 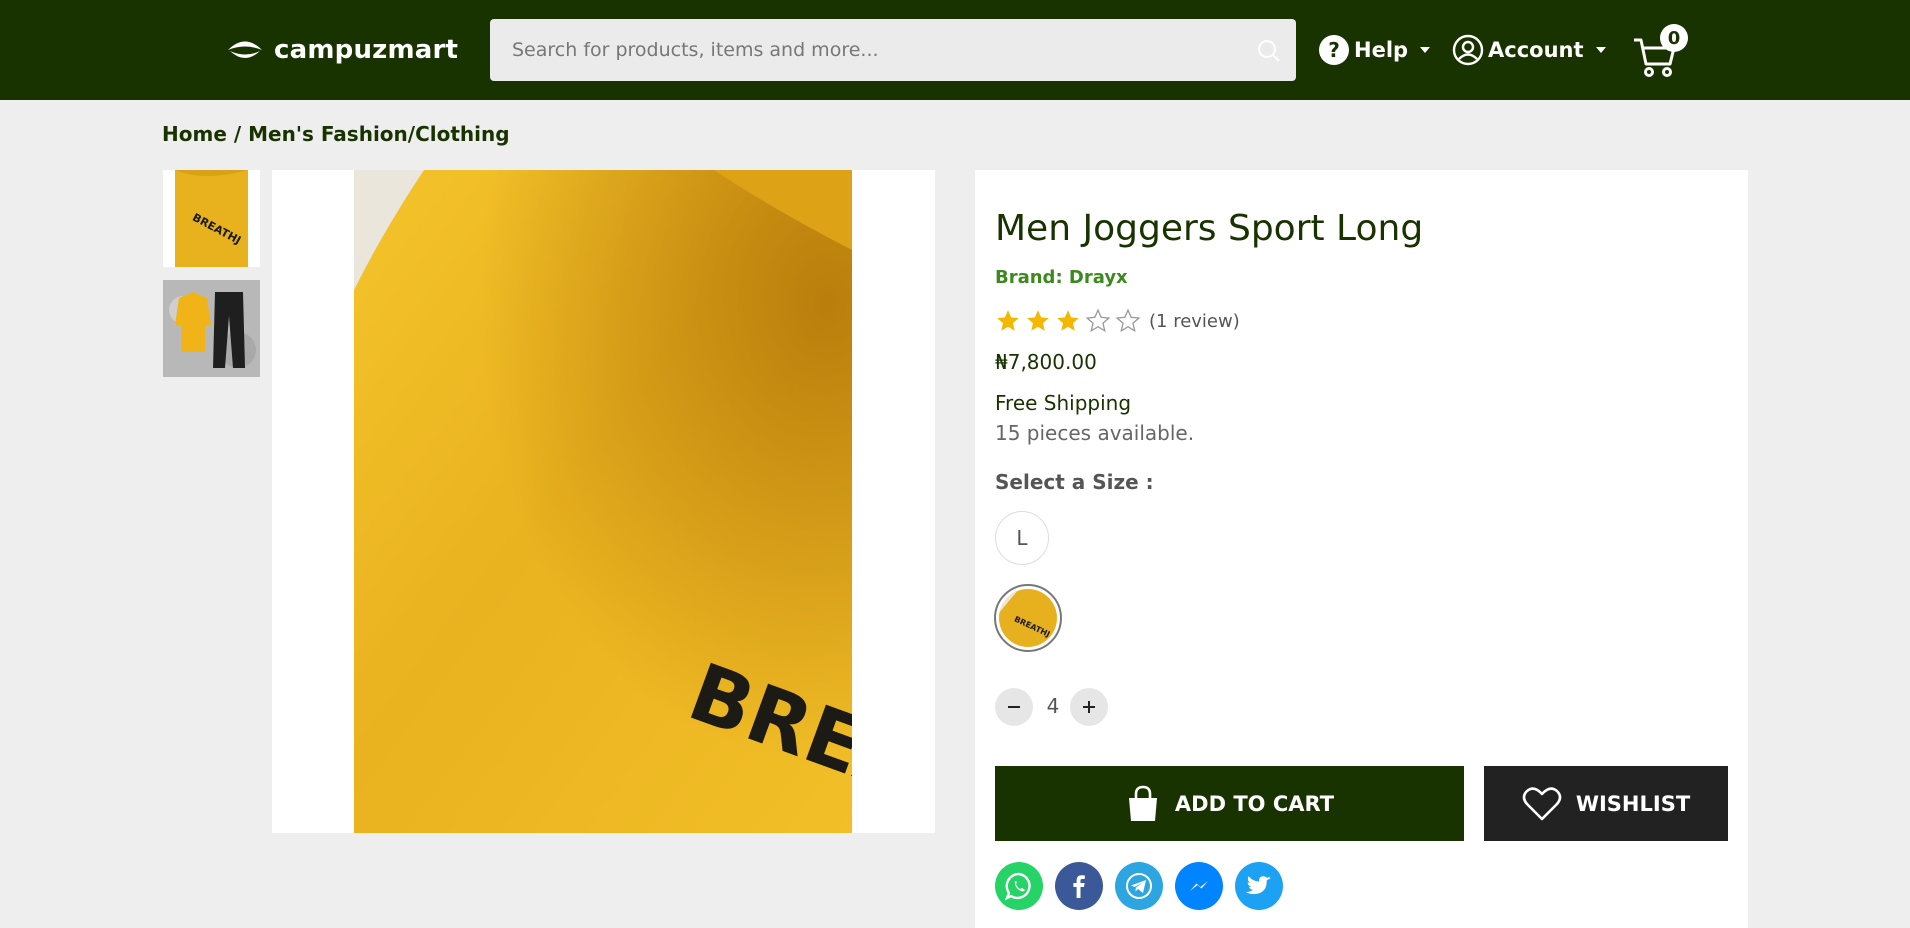 I want to click on top-navigation-bar: campuzmart ? Help Account 0, so click(x=955, y=50).